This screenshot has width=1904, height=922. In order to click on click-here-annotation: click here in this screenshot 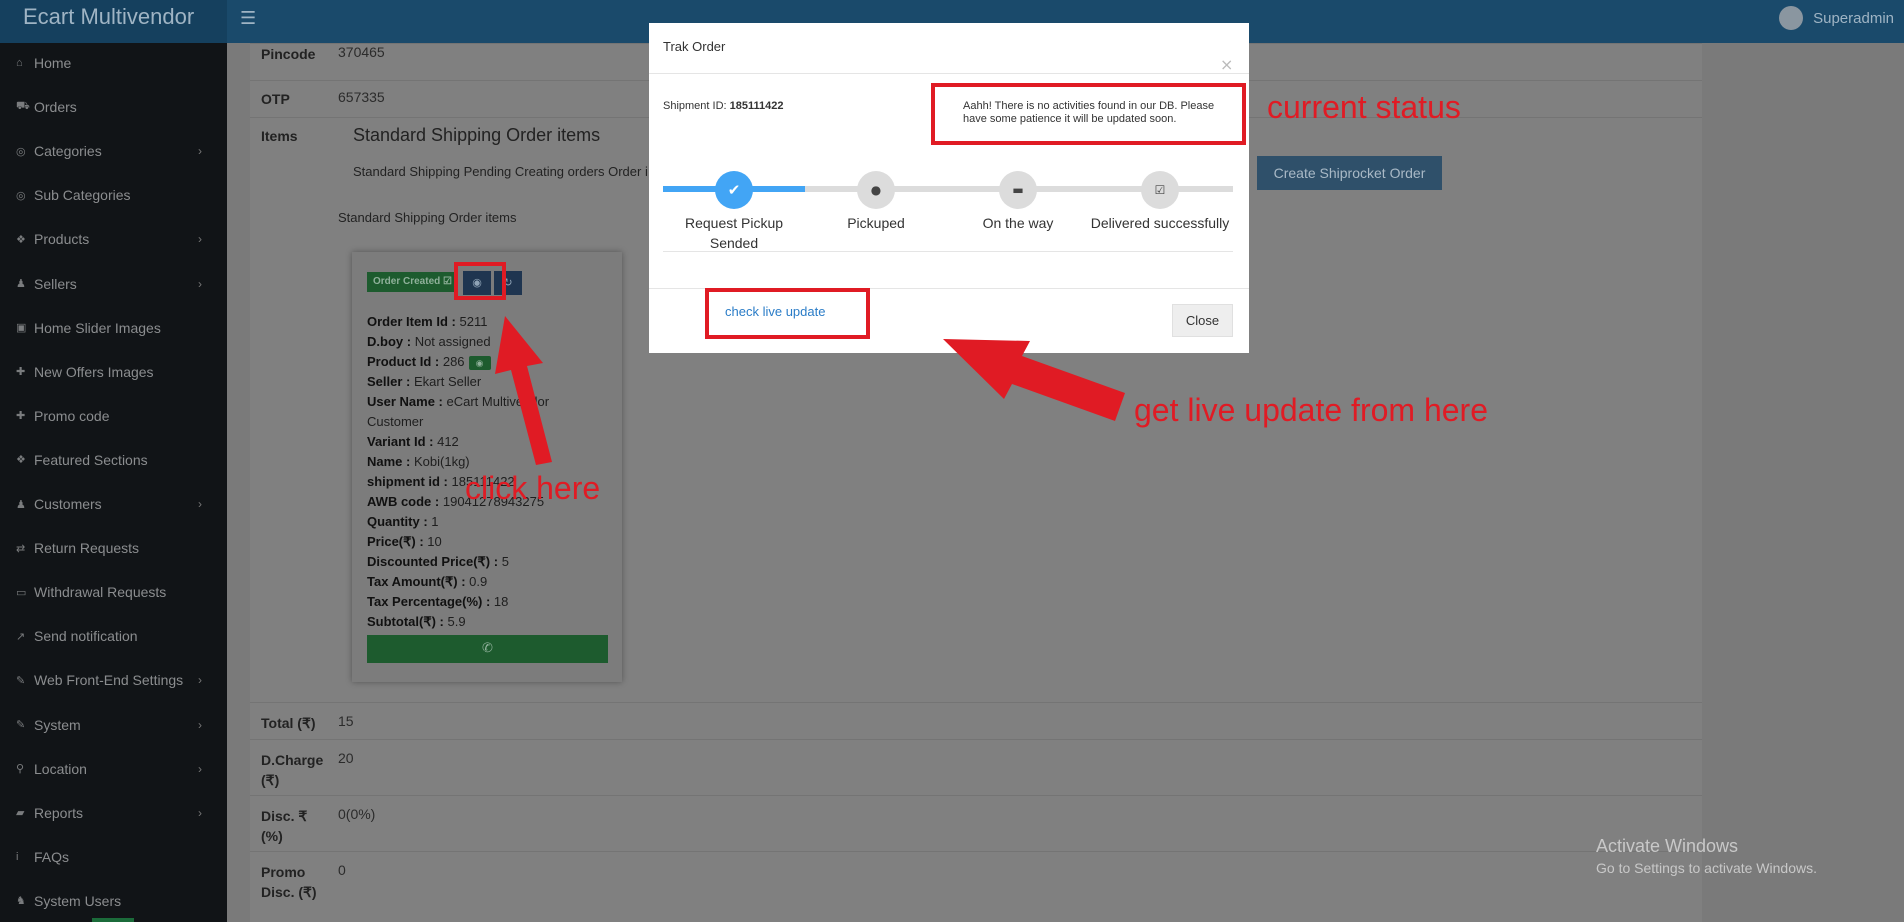, I will do `click(533, 488)`.